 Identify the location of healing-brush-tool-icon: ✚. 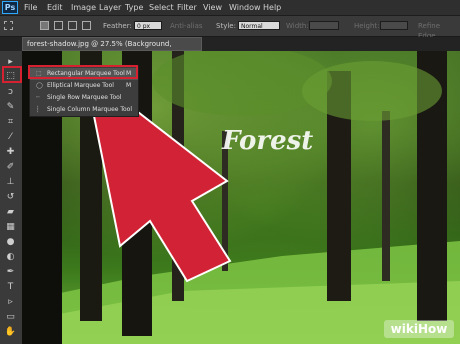
(10, 152).